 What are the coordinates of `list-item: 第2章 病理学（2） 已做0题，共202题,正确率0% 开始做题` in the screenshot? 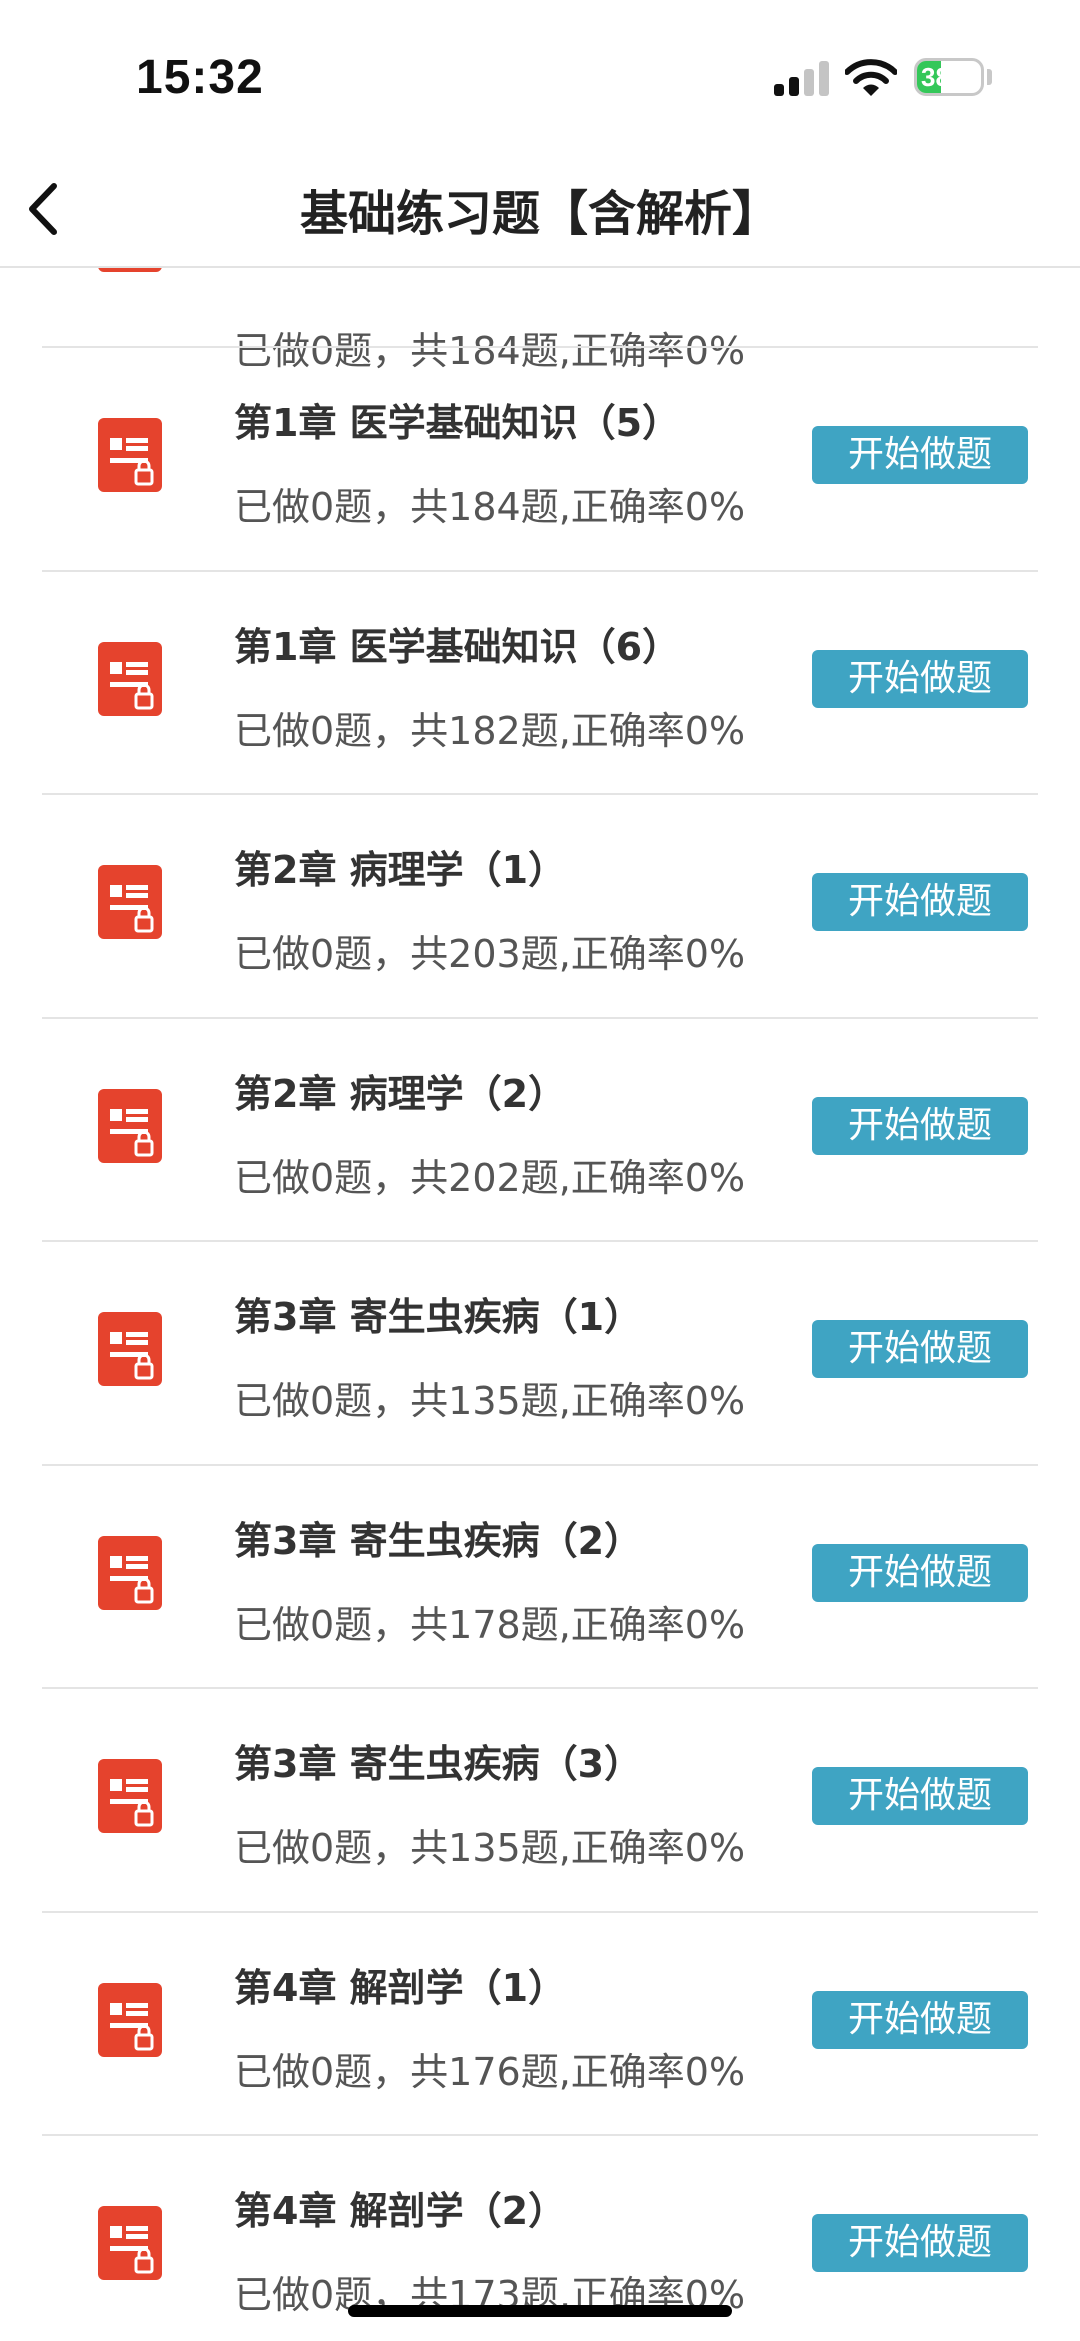 It's located at (540, 1130).